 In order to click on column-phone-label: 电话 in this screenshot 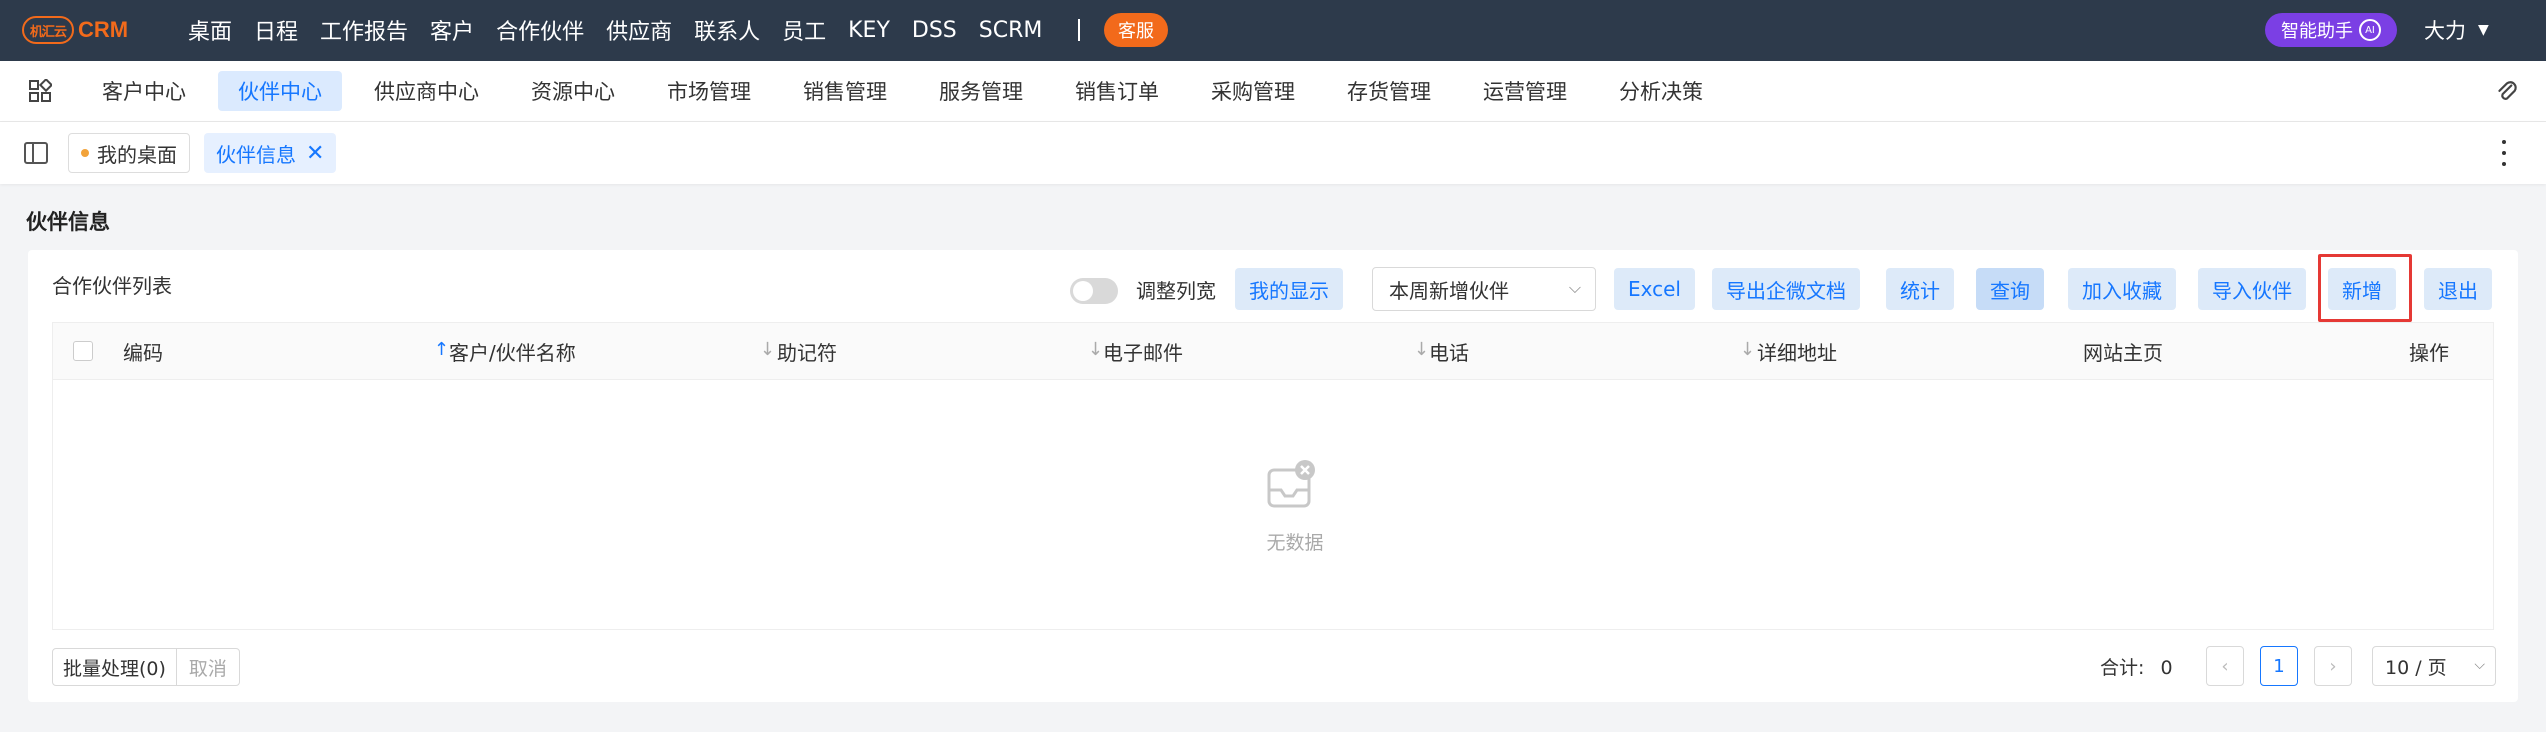, I will do `click(1449, 352)`.